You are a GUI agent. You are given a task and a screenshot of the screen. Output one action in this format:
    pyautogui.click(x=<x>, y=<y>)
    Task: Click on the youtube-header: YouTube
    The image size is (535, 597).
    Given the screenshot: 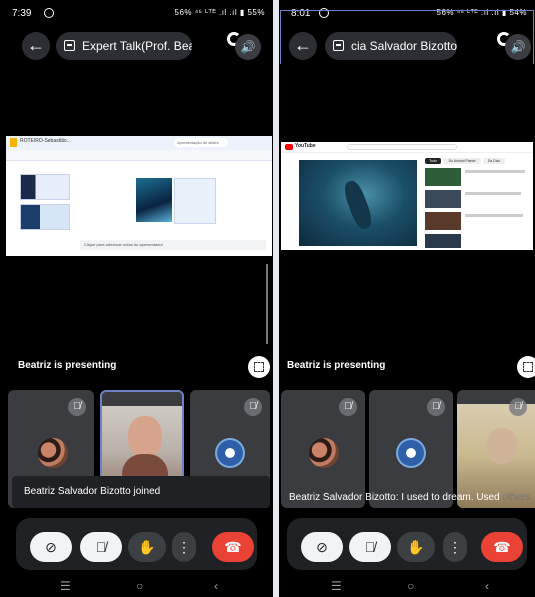 What is the action you would take?
    pyautogui.click(x=407, y=147)
    